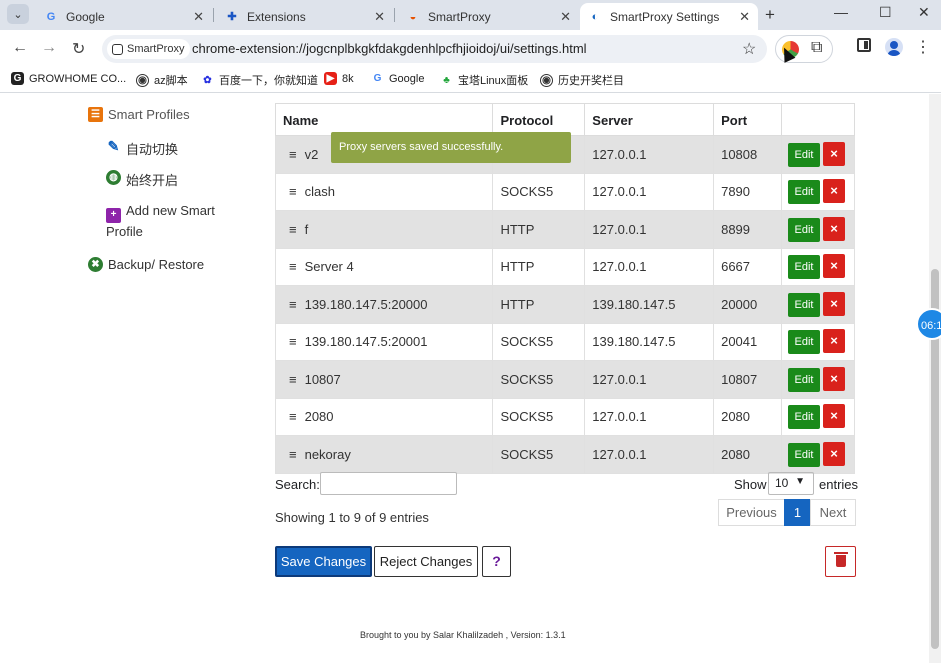 The height and width of the screenshot is (663, 941). What do you see at coordinates (162, 80) in the screenshot?
I see `bookmark-az: ◉ az脚本` at bounding box center [162, 80].